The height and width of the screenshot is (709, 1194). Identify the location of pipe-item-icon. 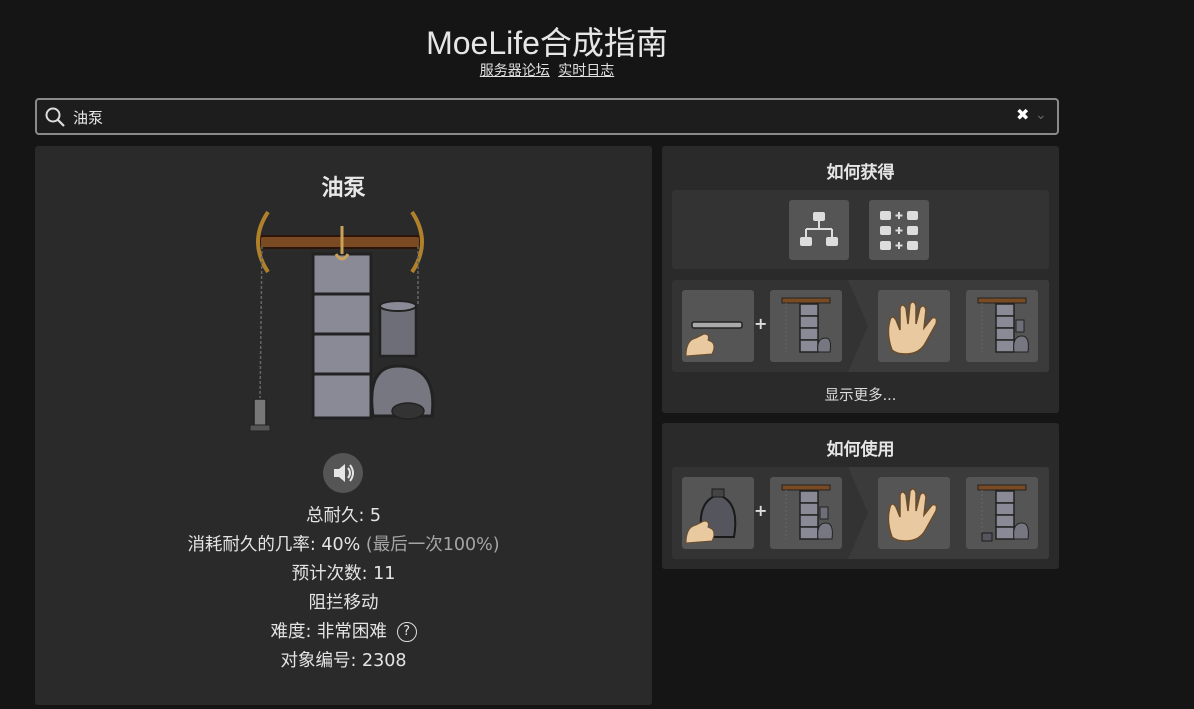
(714, 339).